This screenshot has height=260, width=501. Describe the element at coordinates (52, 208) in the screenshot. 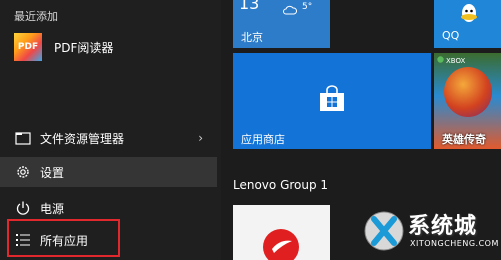

I see `power-label: 电源` at that location.